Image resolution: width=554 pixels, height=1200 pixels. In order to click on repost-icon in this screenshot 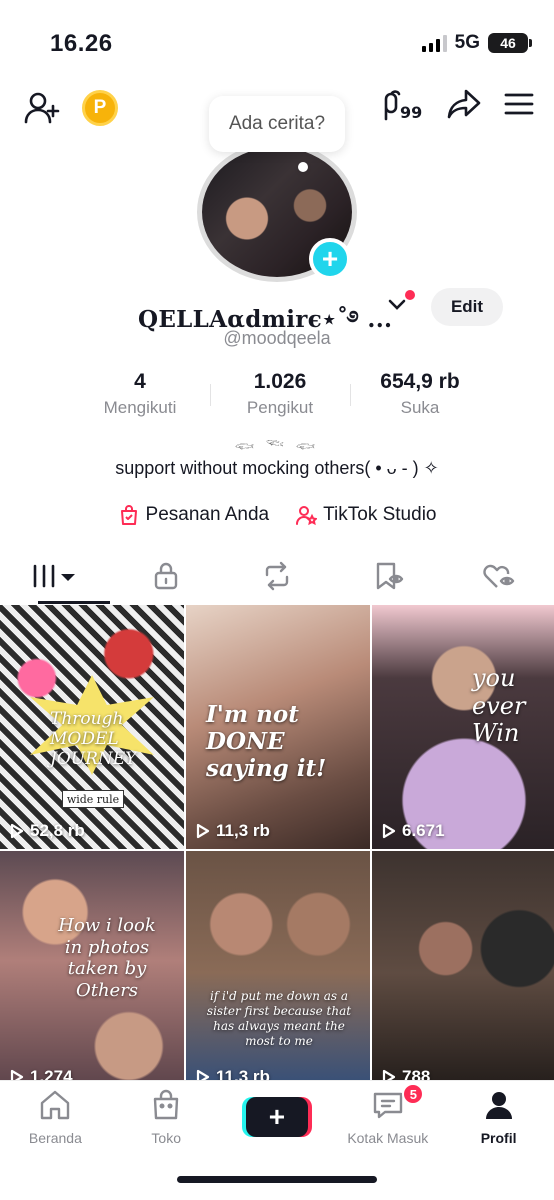, I will do `click(277, 578)`.